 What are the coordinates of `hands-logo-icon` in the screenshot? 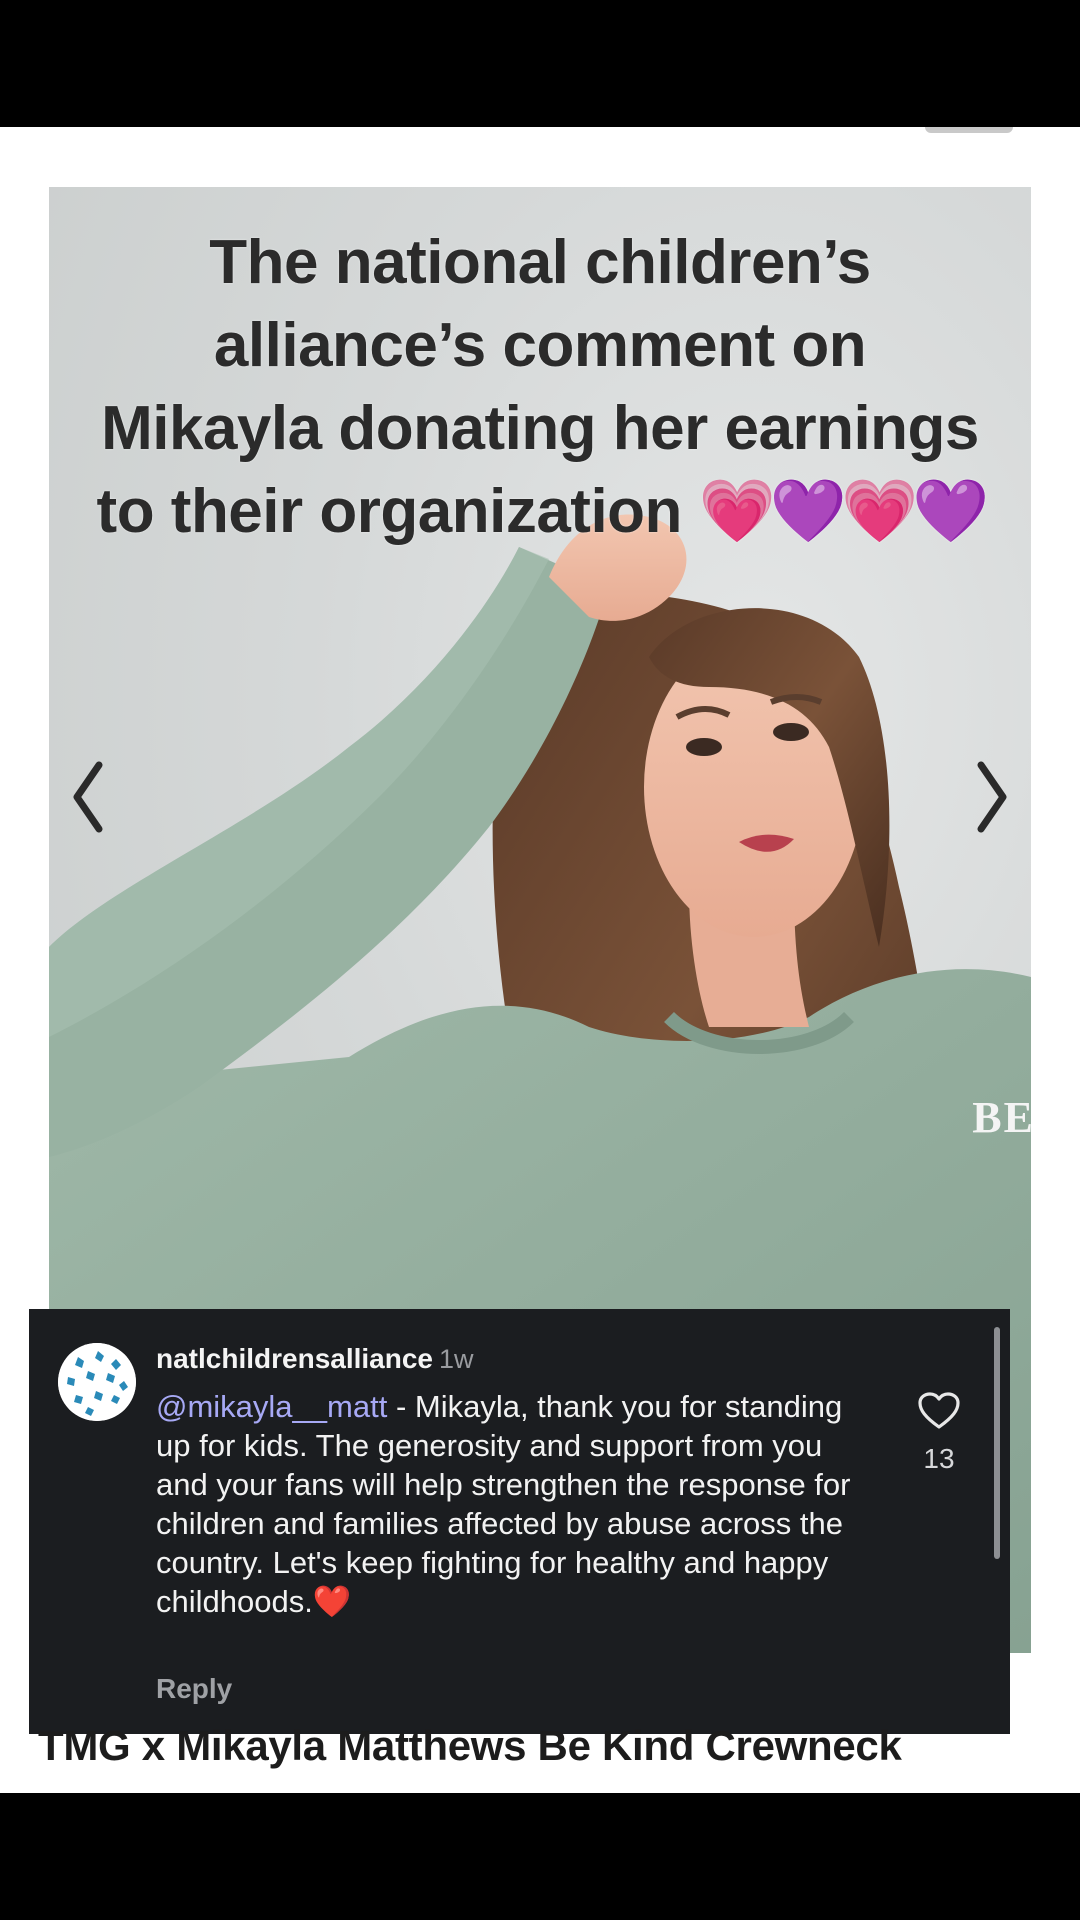 It's located at (97, 1382).